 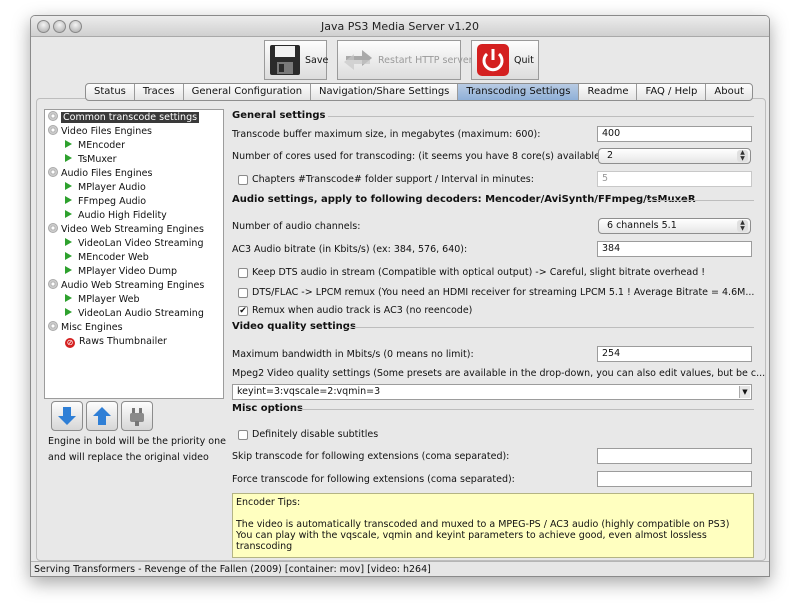 What do you see at coordinates (317, 60) in the screenshot?
I see `save-label: Save` at bounding box center [317, 60].